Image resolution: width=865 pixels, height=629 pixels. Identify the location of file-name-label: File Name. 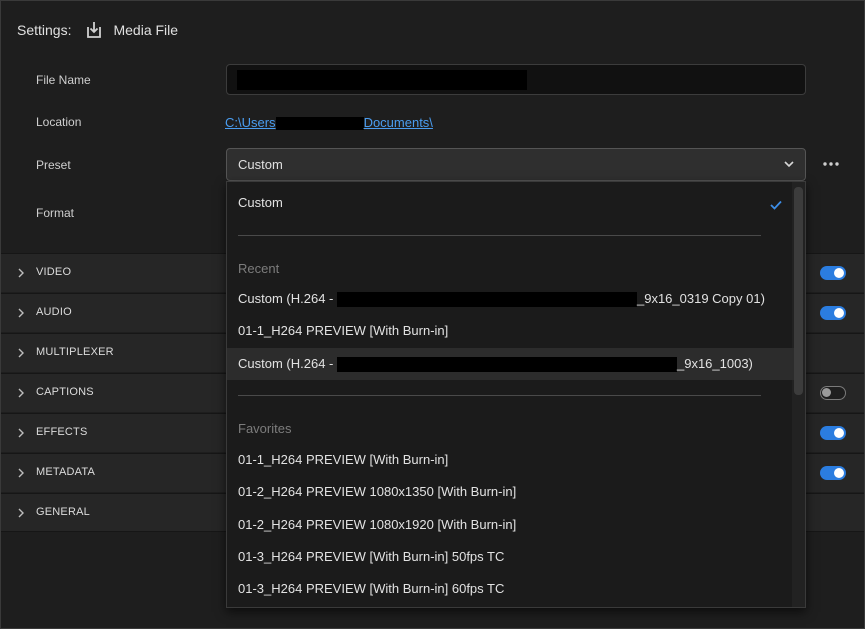
(63, 80).